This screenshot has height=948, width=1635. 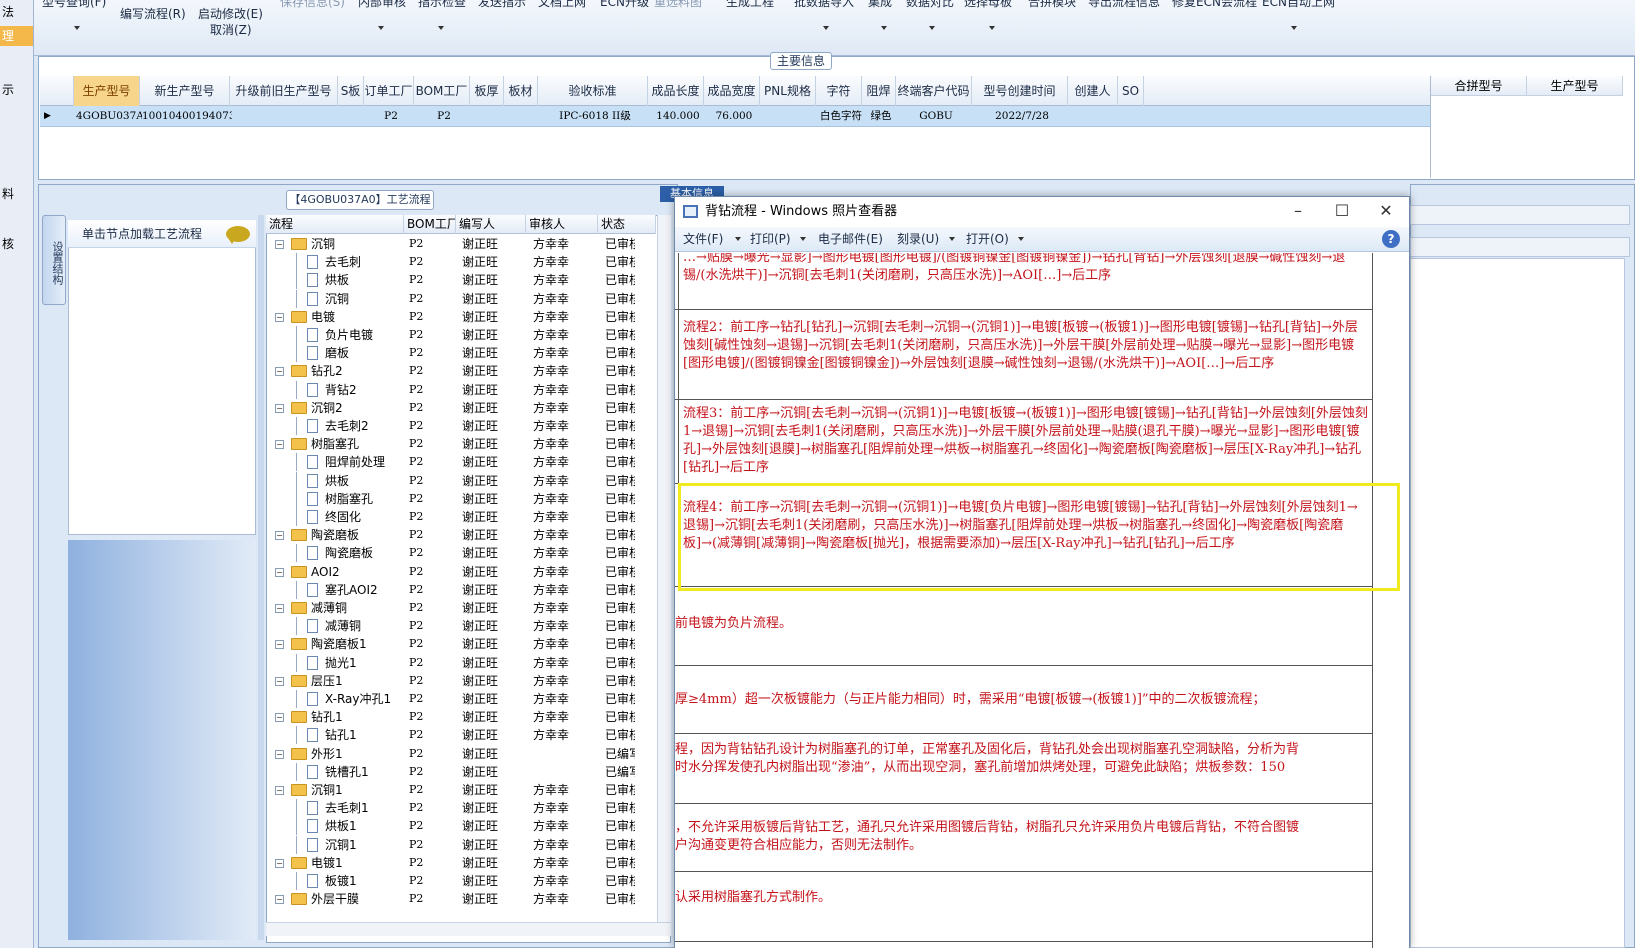 What do you see at coordinates (1479, 86) in the screenshot?
I see `column-header: 合拼型号` at bounding box center [1479, 86].